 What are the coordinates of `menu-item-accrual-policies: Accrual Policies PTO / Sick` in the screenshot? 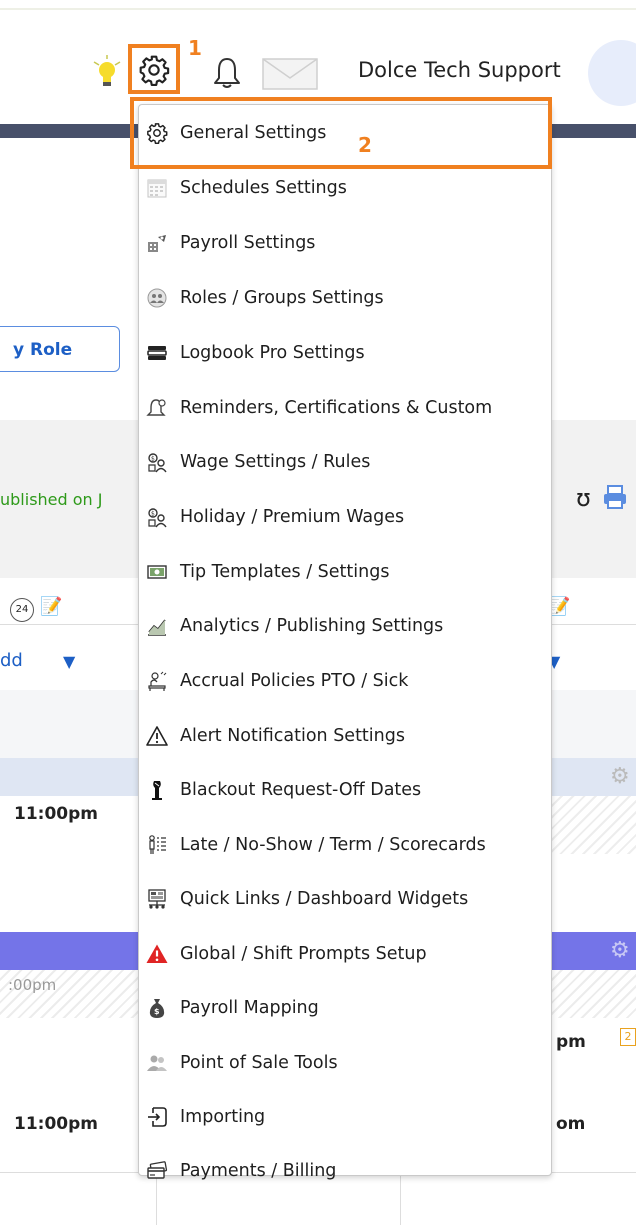 It's located at (345, 681).